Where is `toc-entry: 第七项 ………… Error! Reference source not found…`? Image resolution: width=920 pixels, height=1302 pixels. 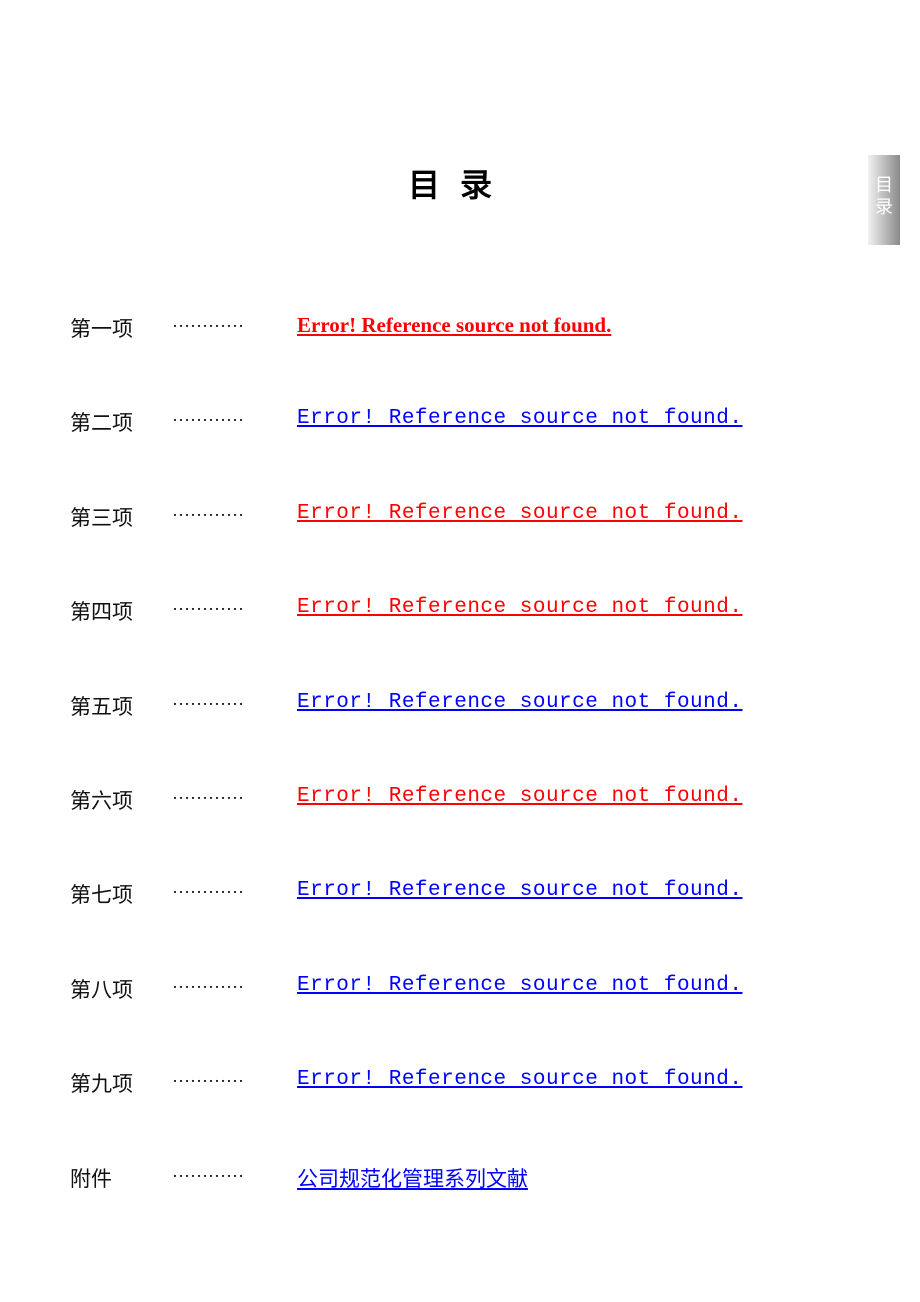
toc-entry: 第七项 ………… Error! Reference source not found… is located at coordinates (460, 891).